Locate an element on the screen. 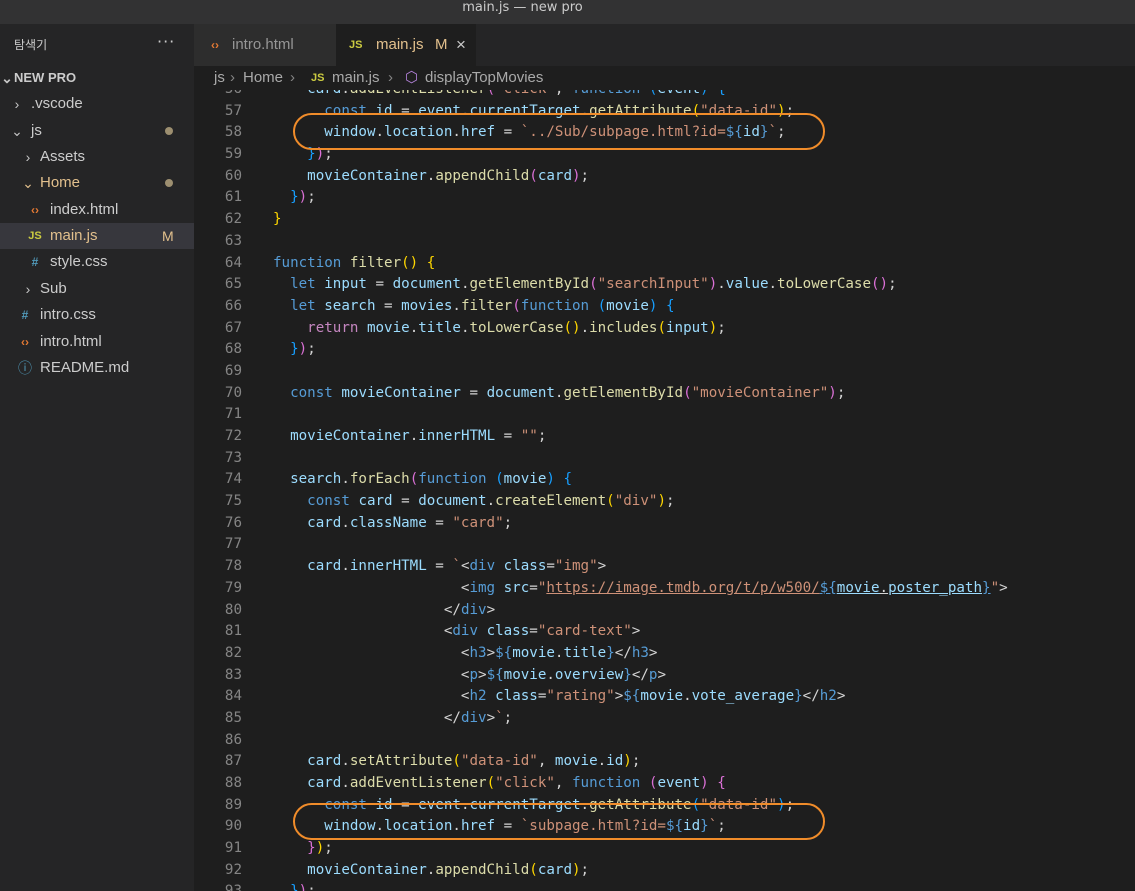 This screenshot has height=891, width=1135. breadcrumb-item: main.js is located at coordinates (356, 78).